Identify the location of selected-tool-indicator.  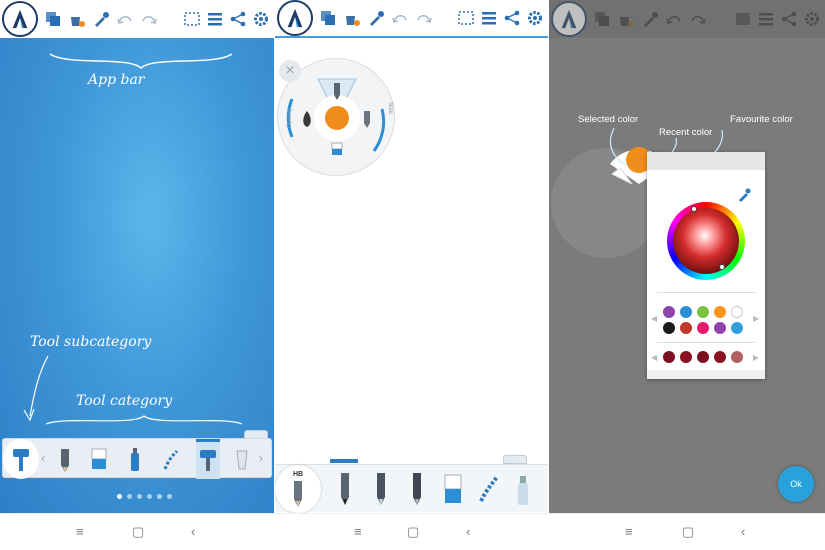
(344, 461).